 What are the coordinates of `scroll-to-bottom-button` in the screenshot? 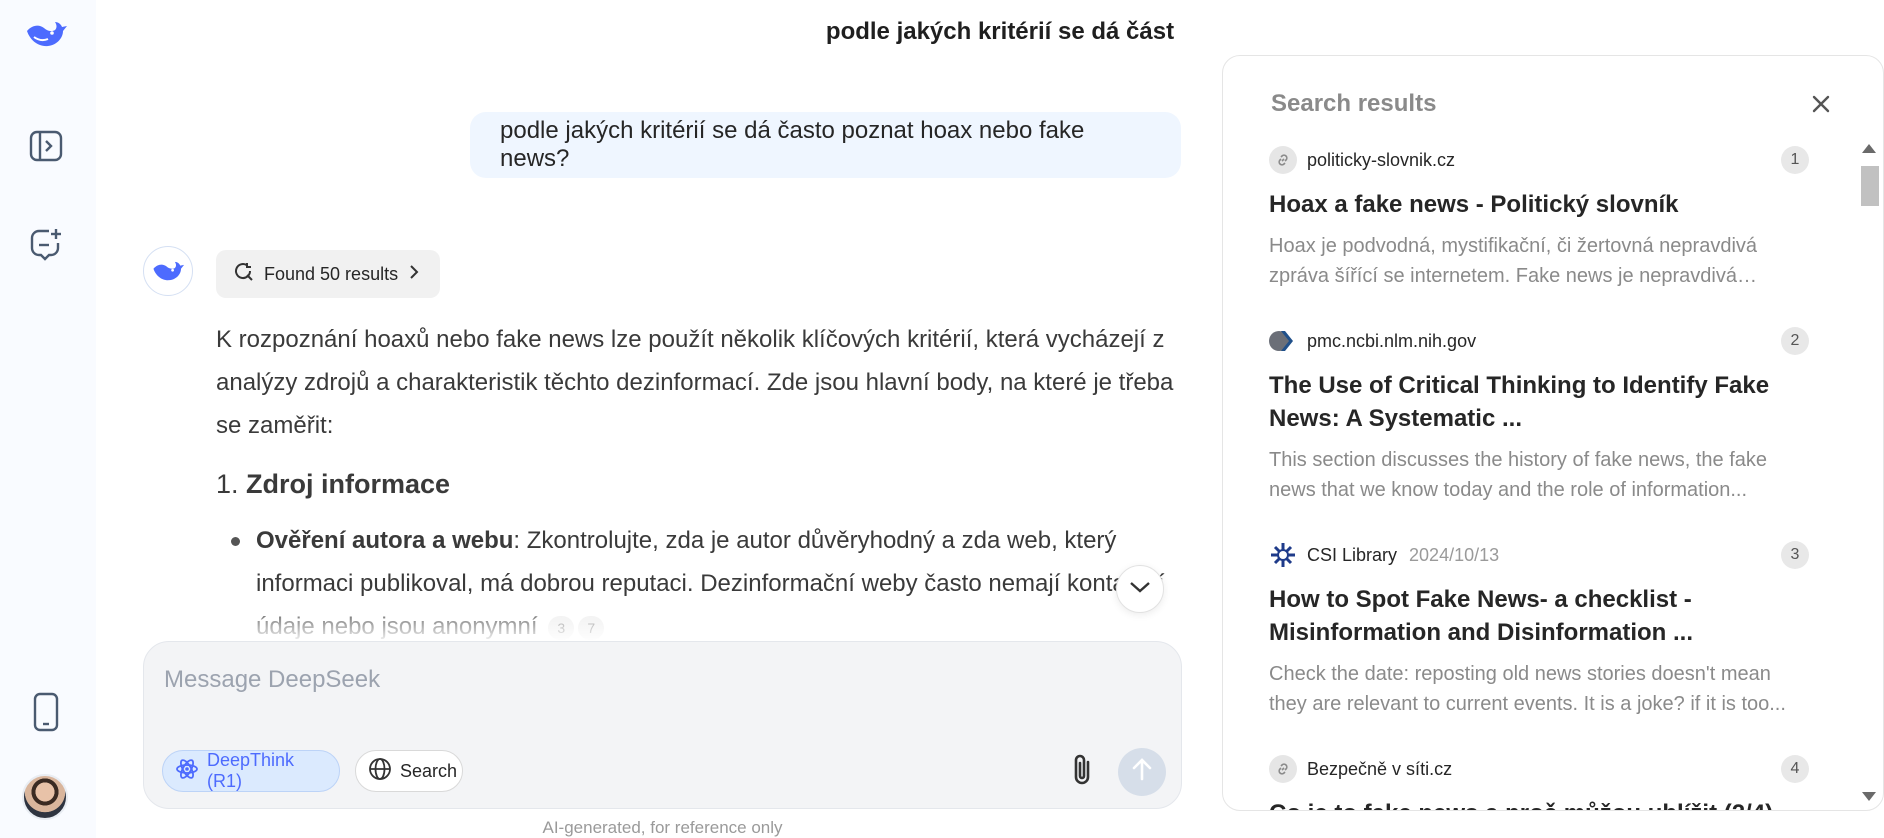 It's located at (1140, 589).